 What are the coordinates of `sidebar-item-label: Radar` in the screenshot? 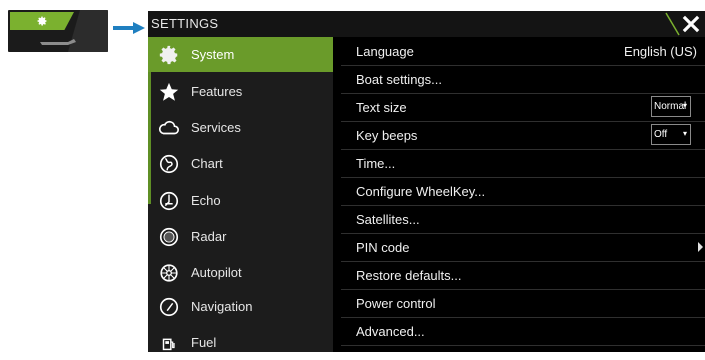 It's located at (209, 236).